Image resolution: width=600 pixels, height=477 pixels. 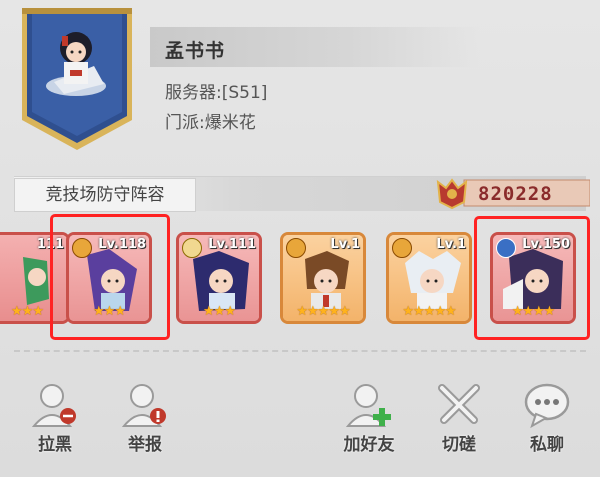 I want to click on power-value: 820228, so click(x=515, y=194).